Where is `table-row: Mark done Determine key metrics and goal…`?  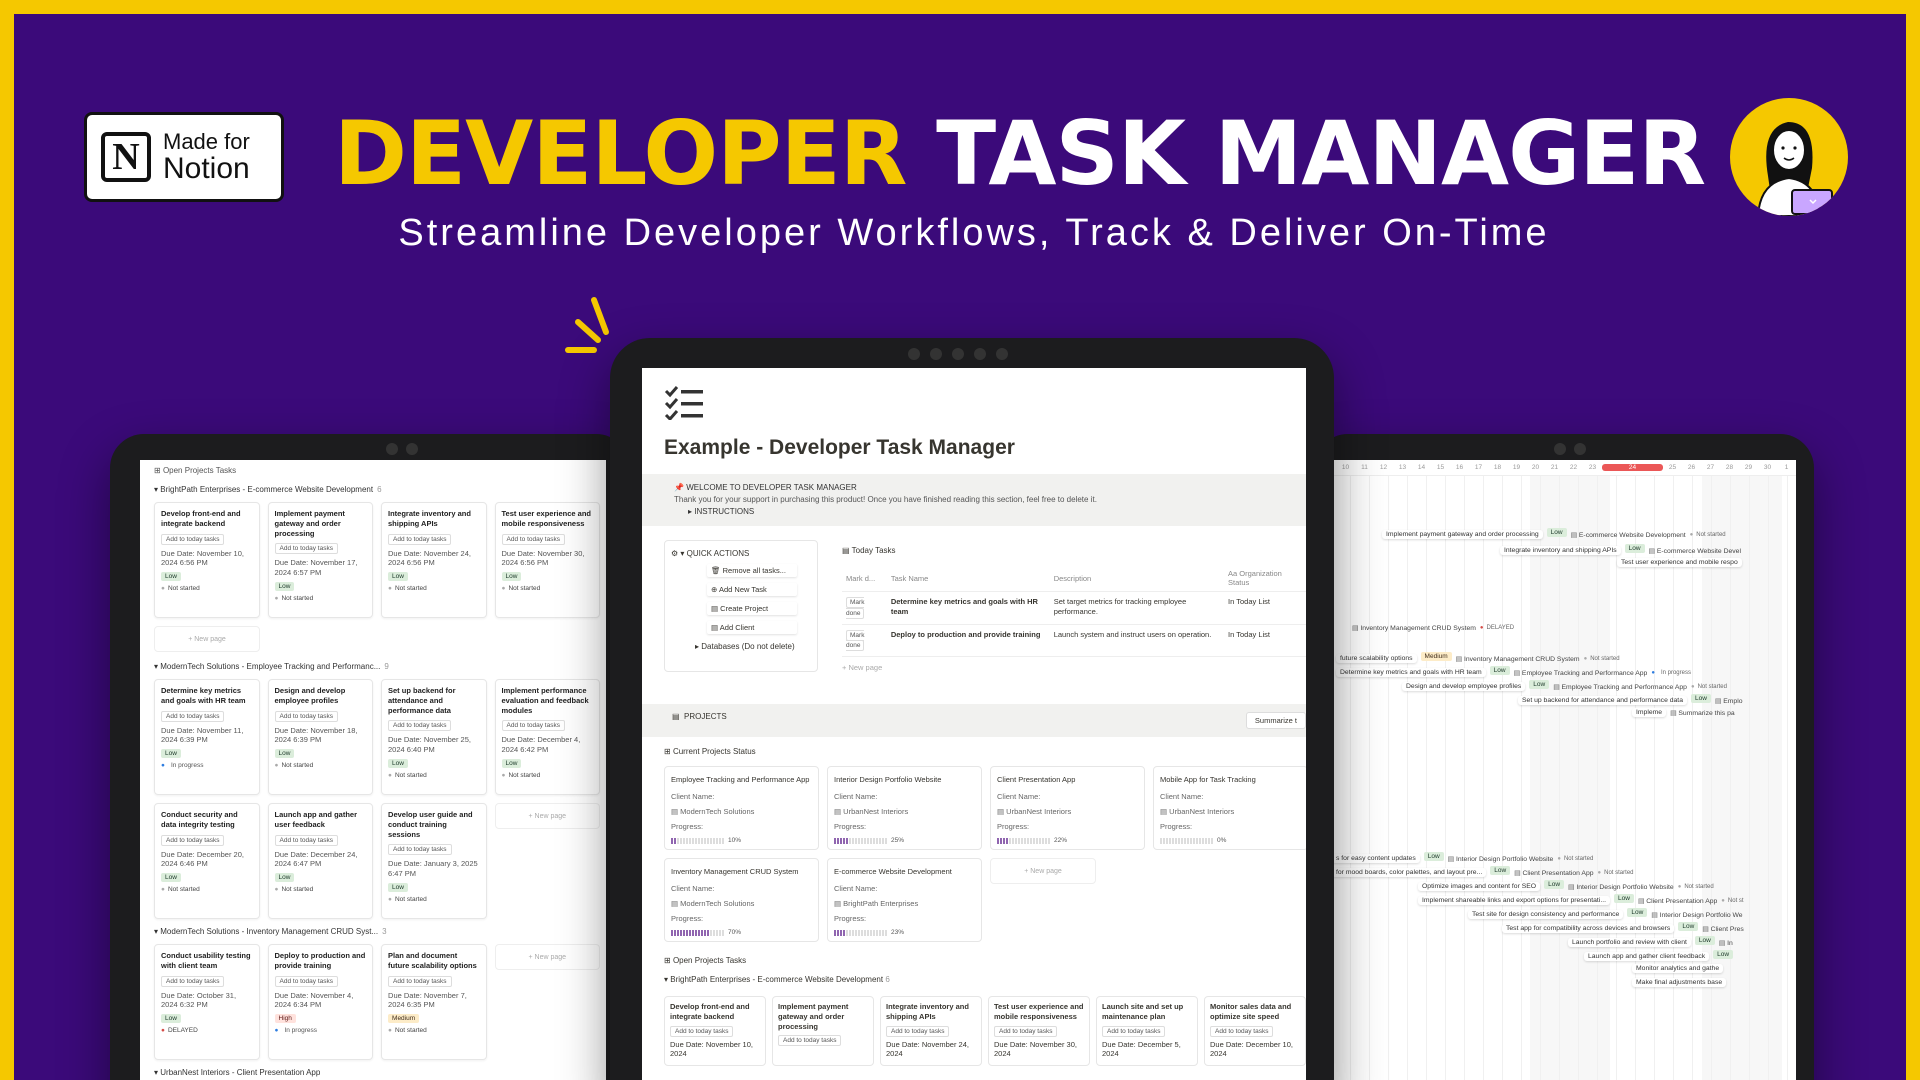
table-row: Mark done Determine key metrics and goal… is located at coordinates (1074, 608).